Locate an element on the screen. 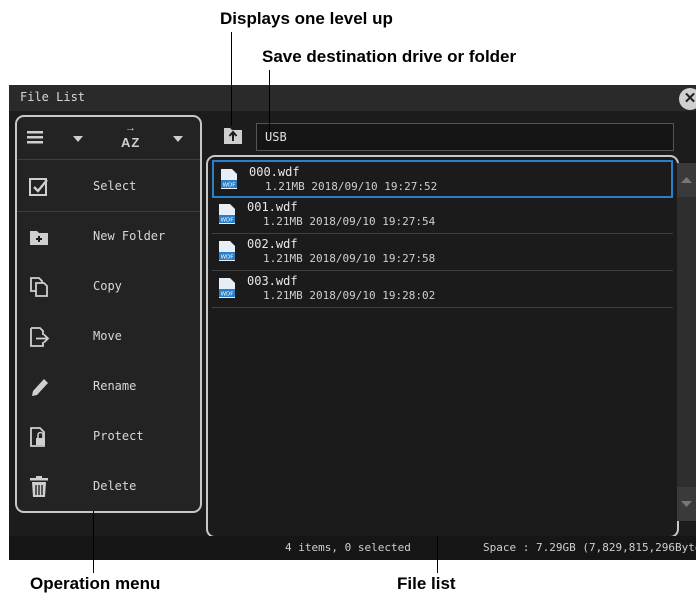 Image resolution: width=696 pixels, height=599 pixels. title-bar: File List ✕ is located at coordinates (352, 98).